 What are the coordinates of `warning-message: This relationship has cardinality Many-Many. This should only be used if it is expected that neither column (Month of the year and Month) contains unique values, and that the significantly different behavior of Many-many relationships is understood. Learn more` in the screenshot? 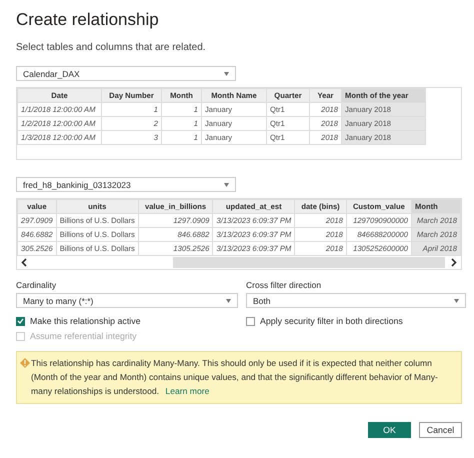 It's located at (235, 377).